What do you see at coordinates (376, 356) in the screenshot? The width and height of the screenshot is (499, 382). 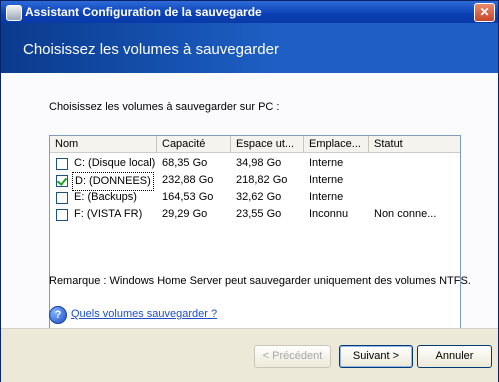 I see `next-button: Suivant >` at bounding box center [376, 356].